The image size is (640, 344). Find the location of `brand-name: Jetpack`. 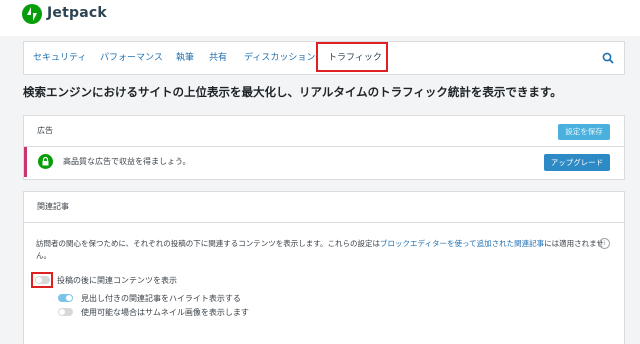

brand-name: Jetpack is located at coordinates (77, 13).